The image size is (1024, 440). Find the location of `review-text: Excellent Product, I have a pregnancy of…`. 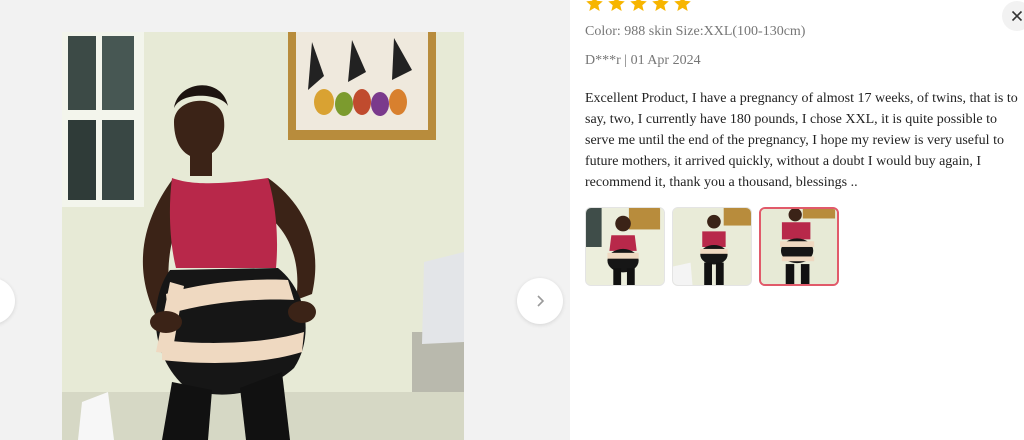

review-text: Excellent Product, I have a pregnancy of… is located at coordinates (801, 140).